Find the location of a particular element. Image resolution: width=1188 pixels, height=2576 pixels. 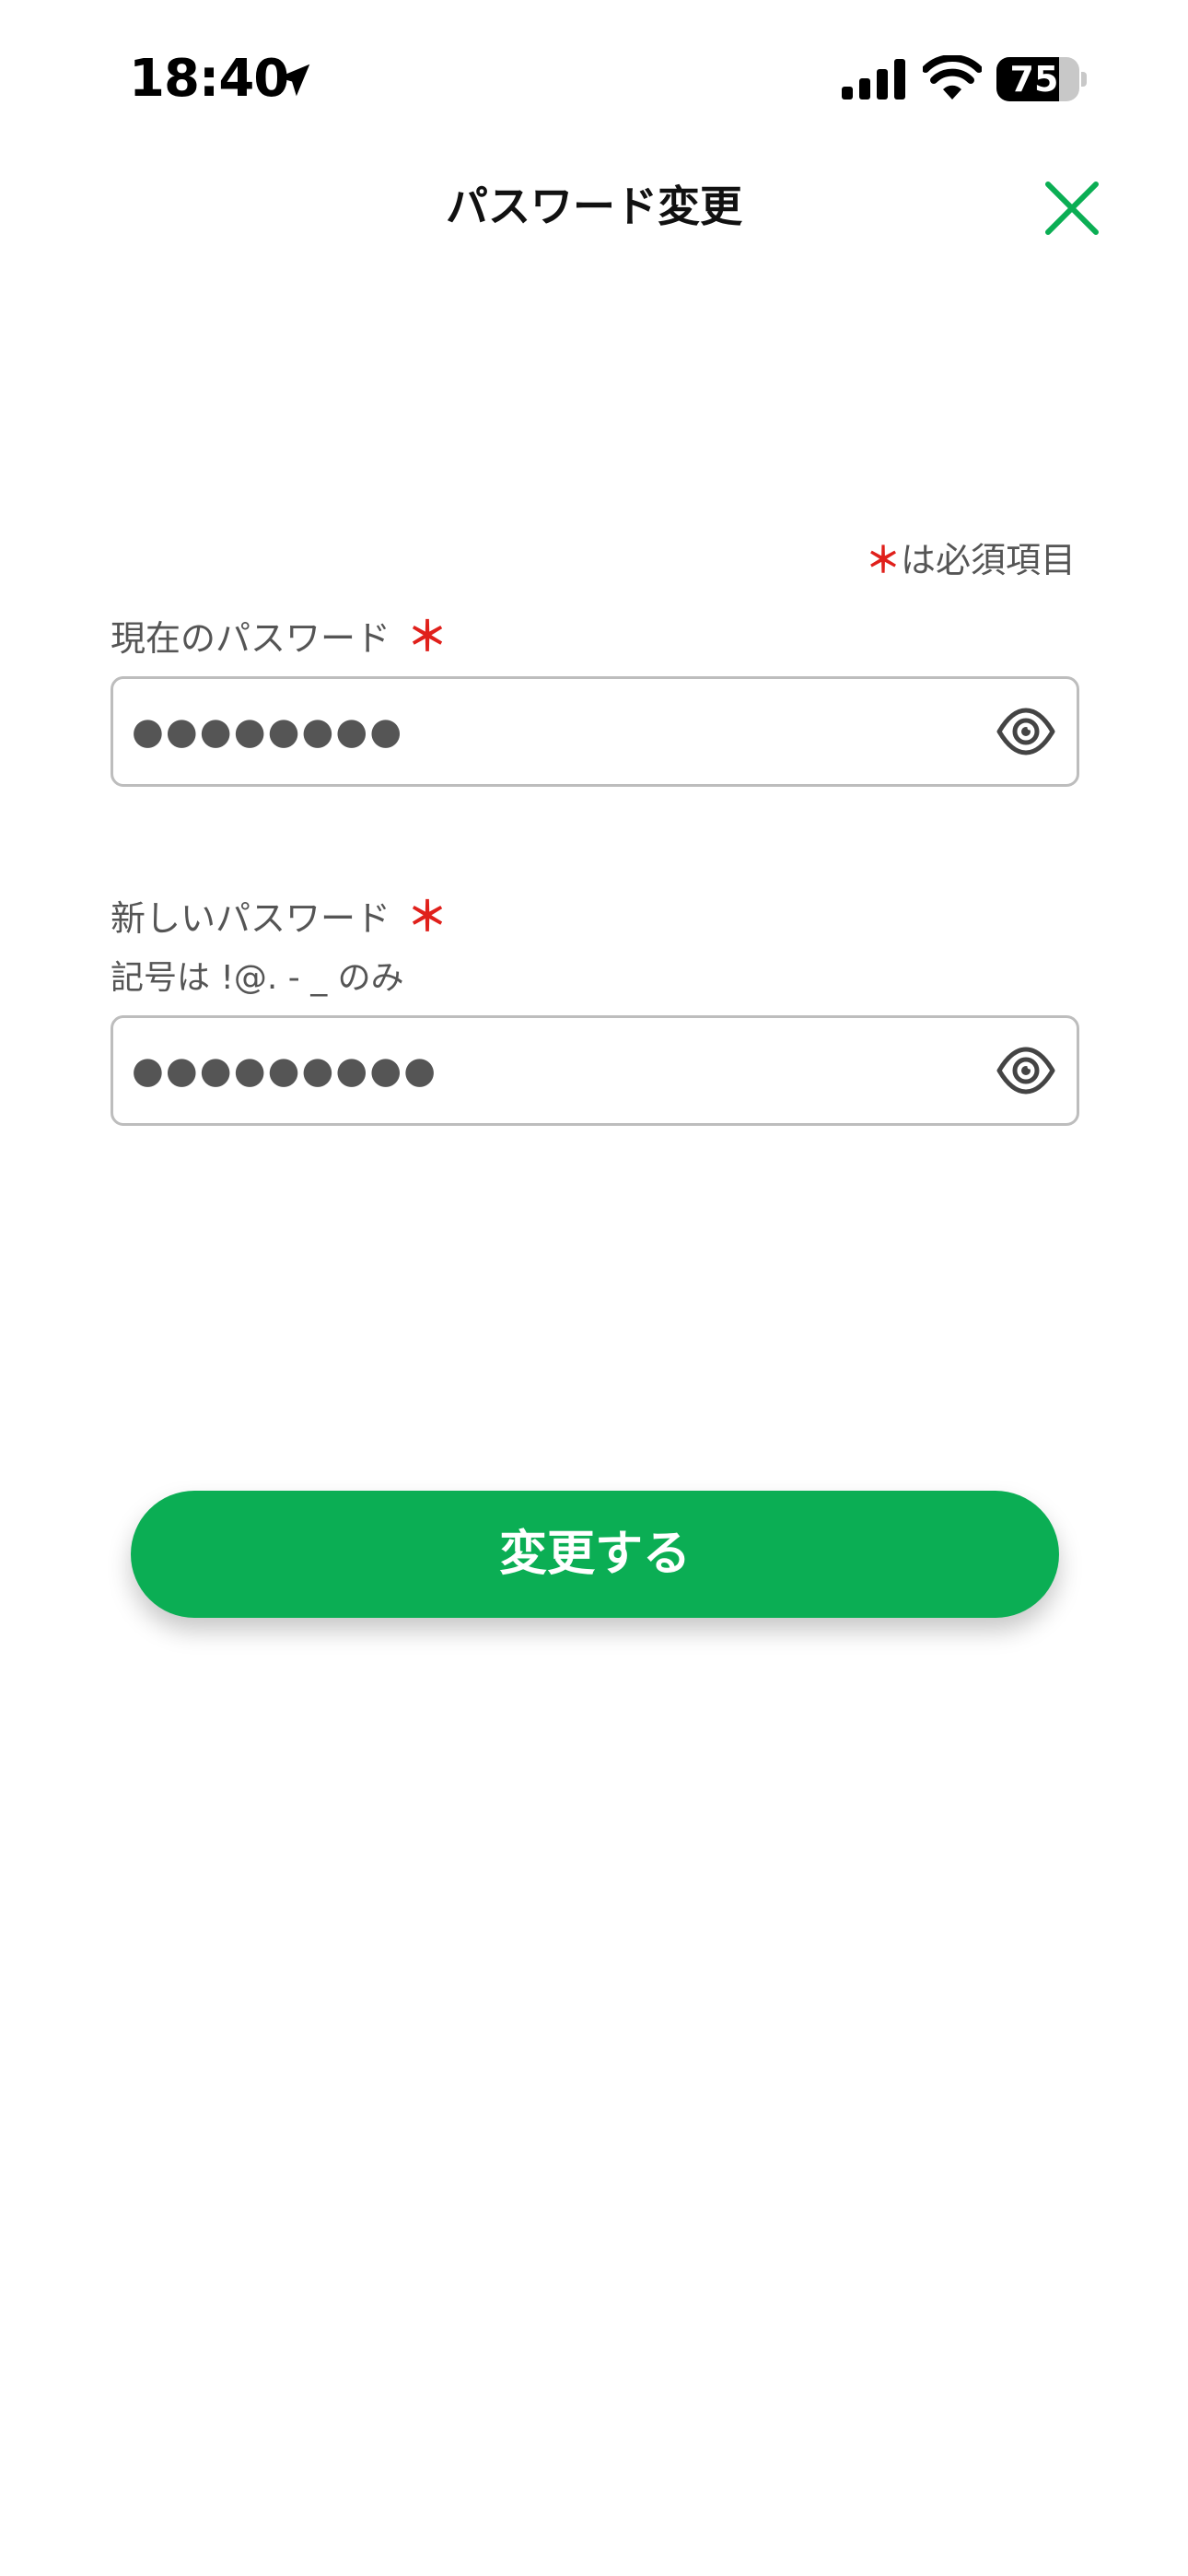

required-fields-note: ＊は必須項目 is located at coordinates (971, 560).